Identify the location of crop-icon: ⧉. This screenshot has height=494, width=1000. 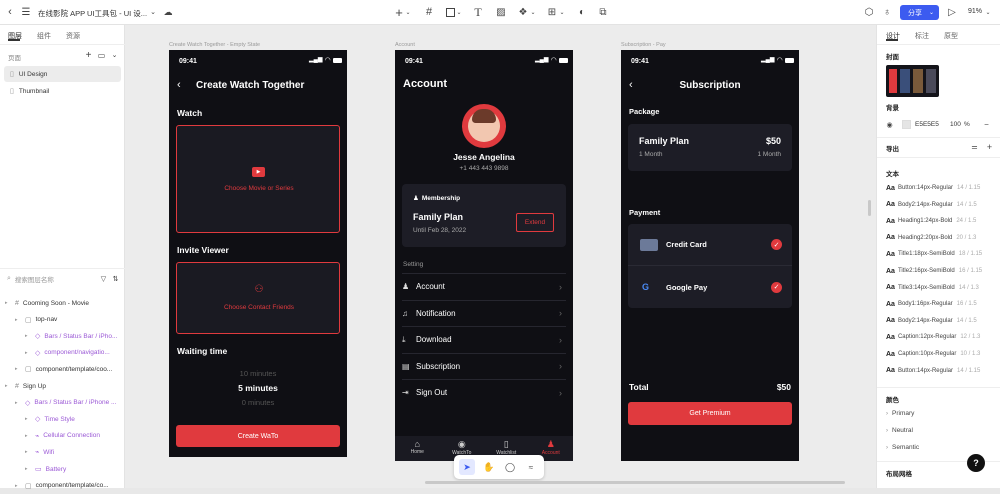
(603, 12).